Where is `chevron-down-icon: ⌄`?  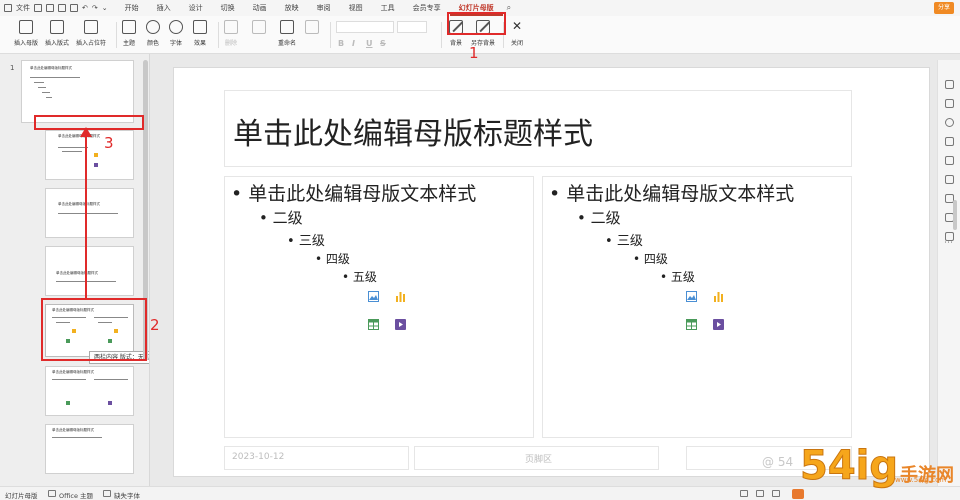
chevron-down-icon: ⌄ is located at coordinates (105, 8).